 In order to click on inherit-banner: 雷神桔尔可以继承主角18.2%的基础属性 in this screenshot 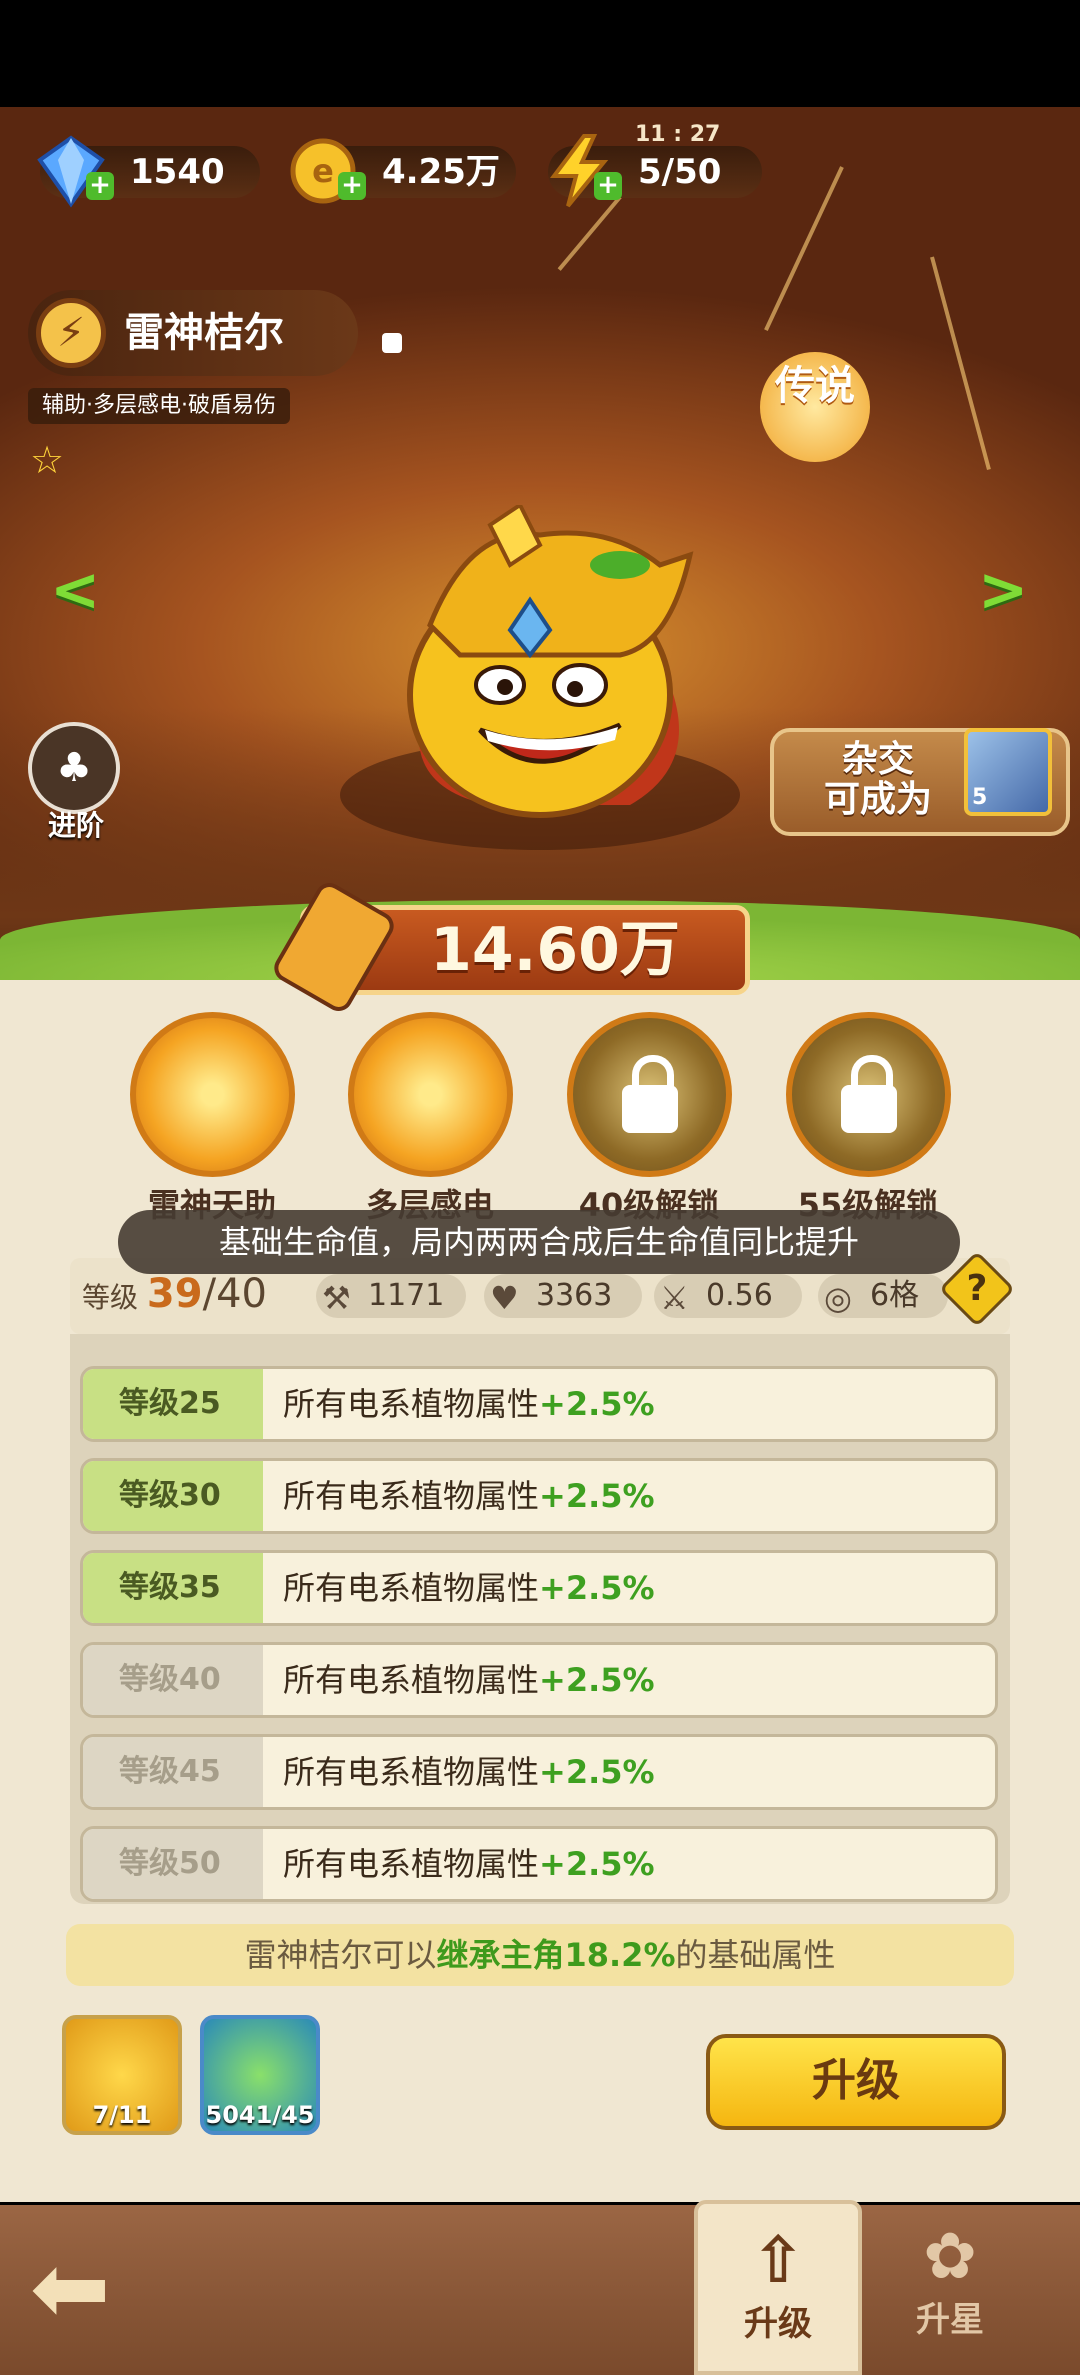, I will do `click(540, 1955)`.